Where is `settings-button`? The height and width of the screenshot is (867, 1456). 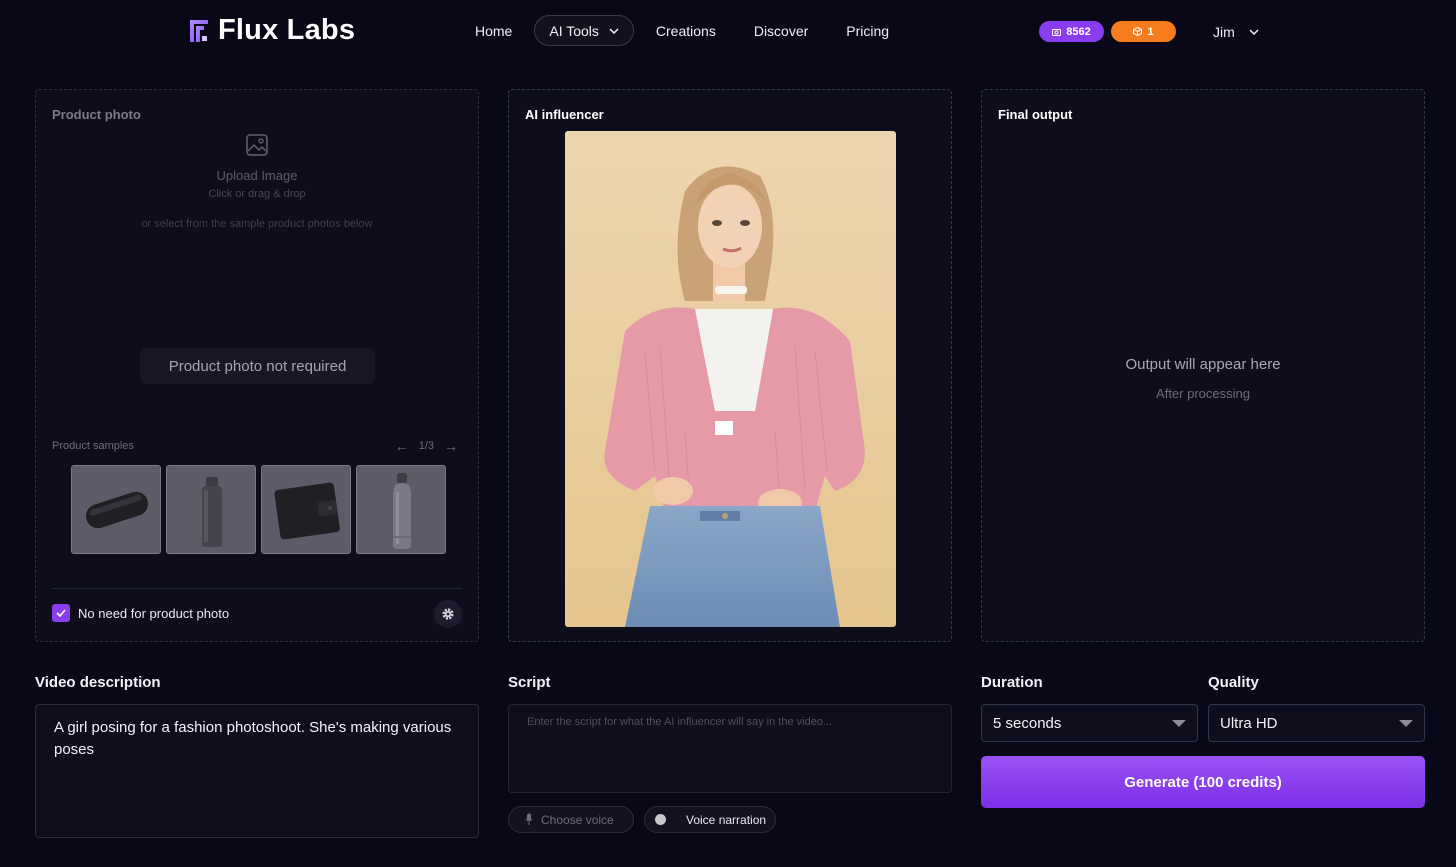 settings-button is located at coordinates (448, 614).